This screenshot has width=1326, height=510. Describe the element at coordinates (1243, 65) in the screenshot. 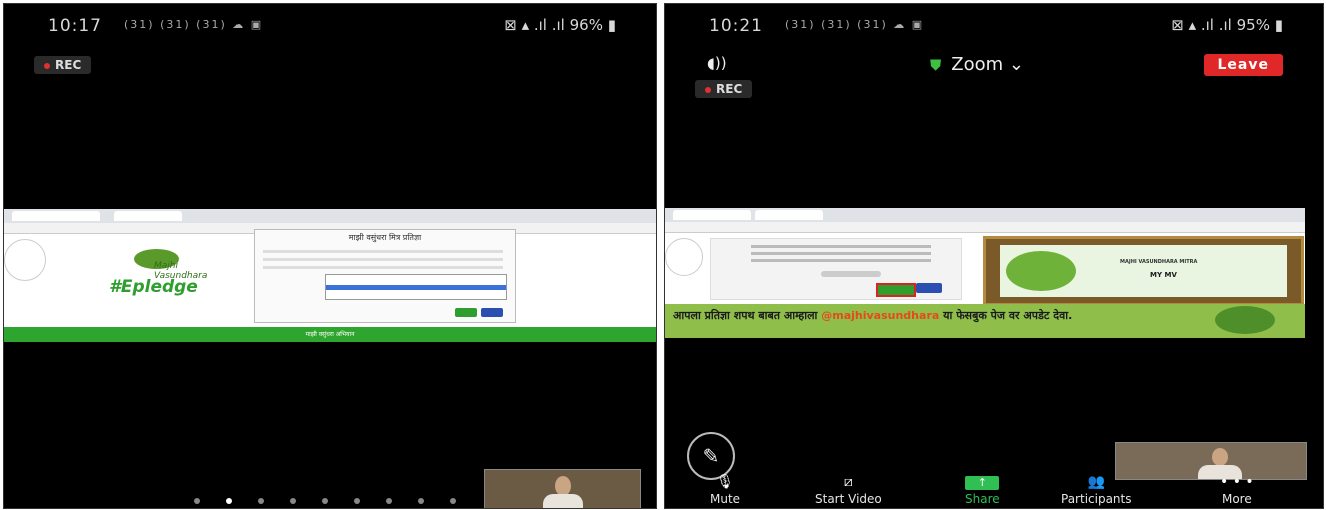

I see `leave-button: Leave` at that location.